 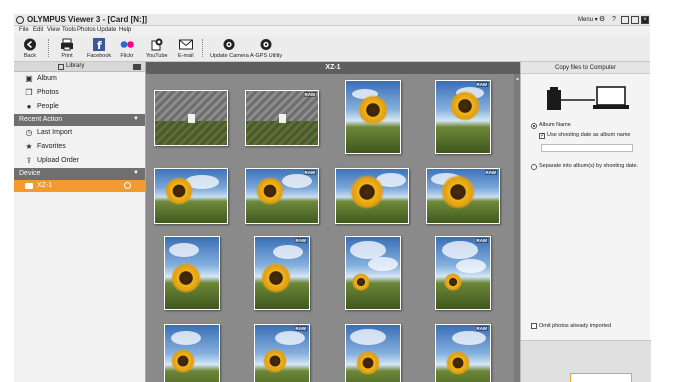 What do you see at coordinates (29, 78) in the screenshot?
I see `album-icon: ▣` at bounding box center [29, 78].